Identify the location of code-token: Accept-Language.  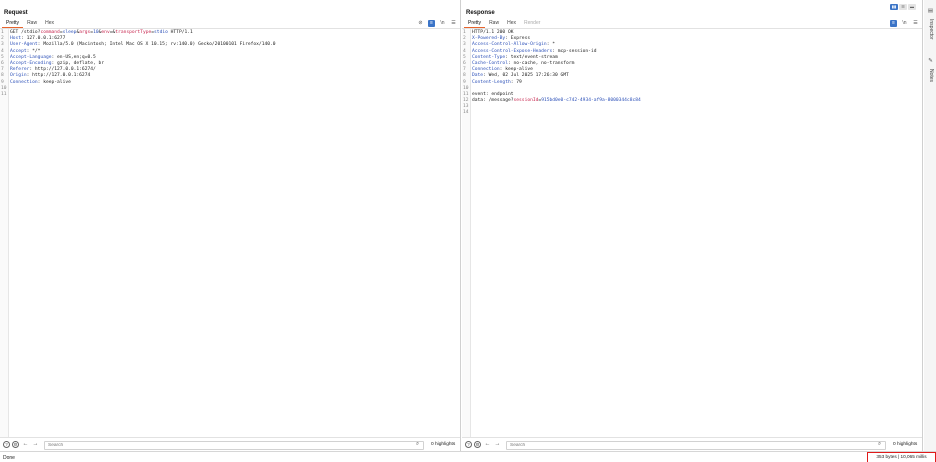
(31, 57).